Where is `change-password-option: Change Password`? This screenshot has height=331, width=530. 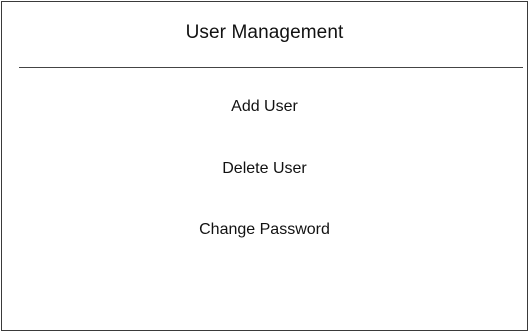
change-password-option: Change Password is located at coordinates (264, 230).